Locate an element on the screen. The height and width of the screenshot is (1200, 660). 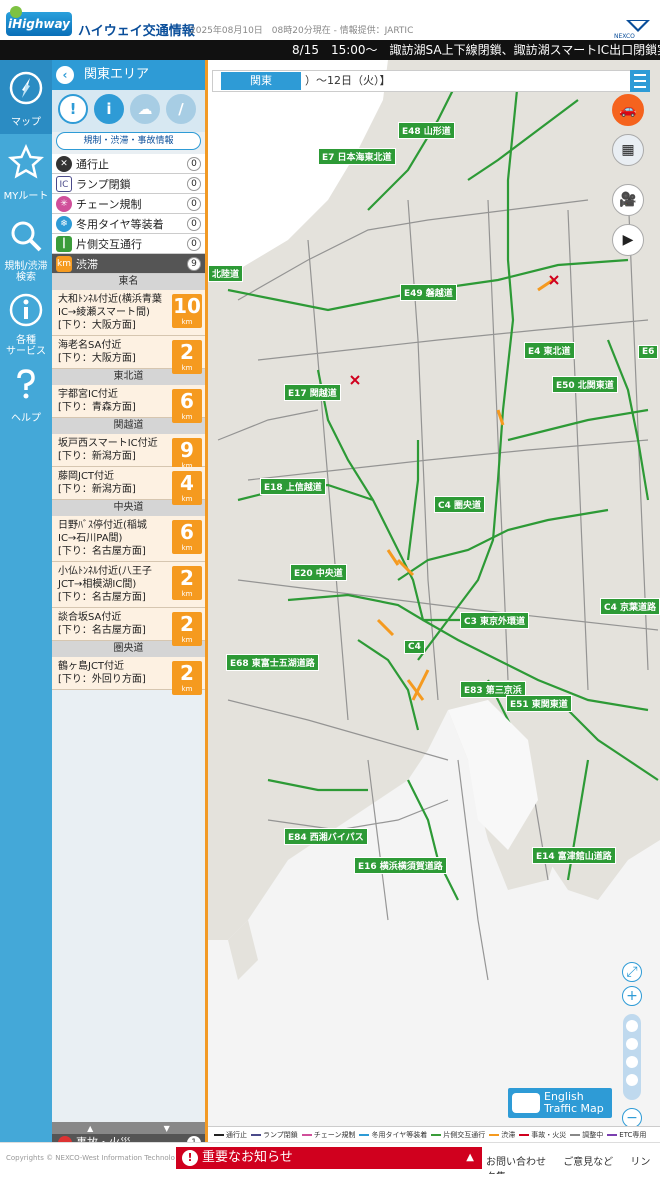
nav-help-label: ヘルプ is located at coordinates (26, 418).